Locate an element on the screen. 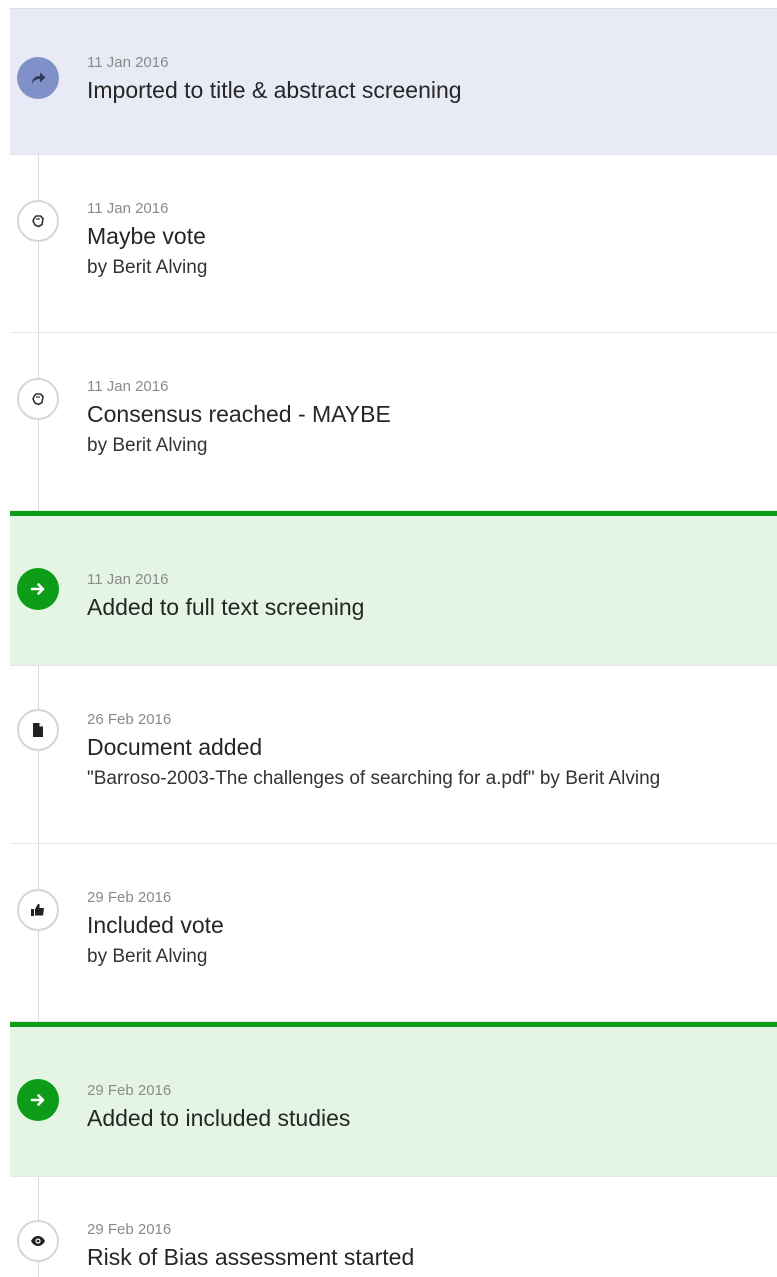 Image resolution: width=777 pixels, height=1277 pixels. event-title: Maybe vote is located at coordinates (146, 236).